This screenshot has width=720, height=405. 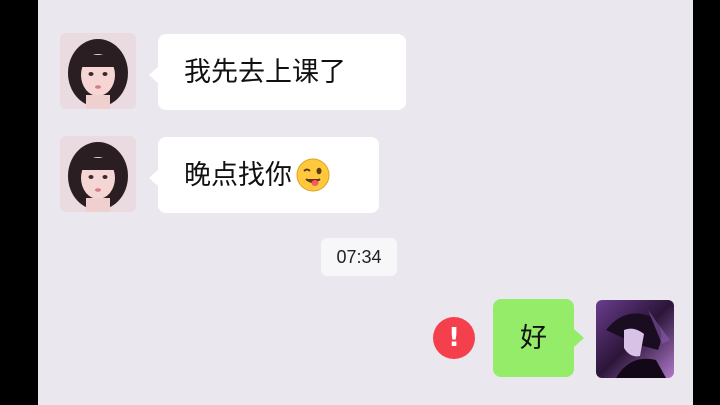 I want to click on message-text: 晚点找你, so click(x=238, y=175).